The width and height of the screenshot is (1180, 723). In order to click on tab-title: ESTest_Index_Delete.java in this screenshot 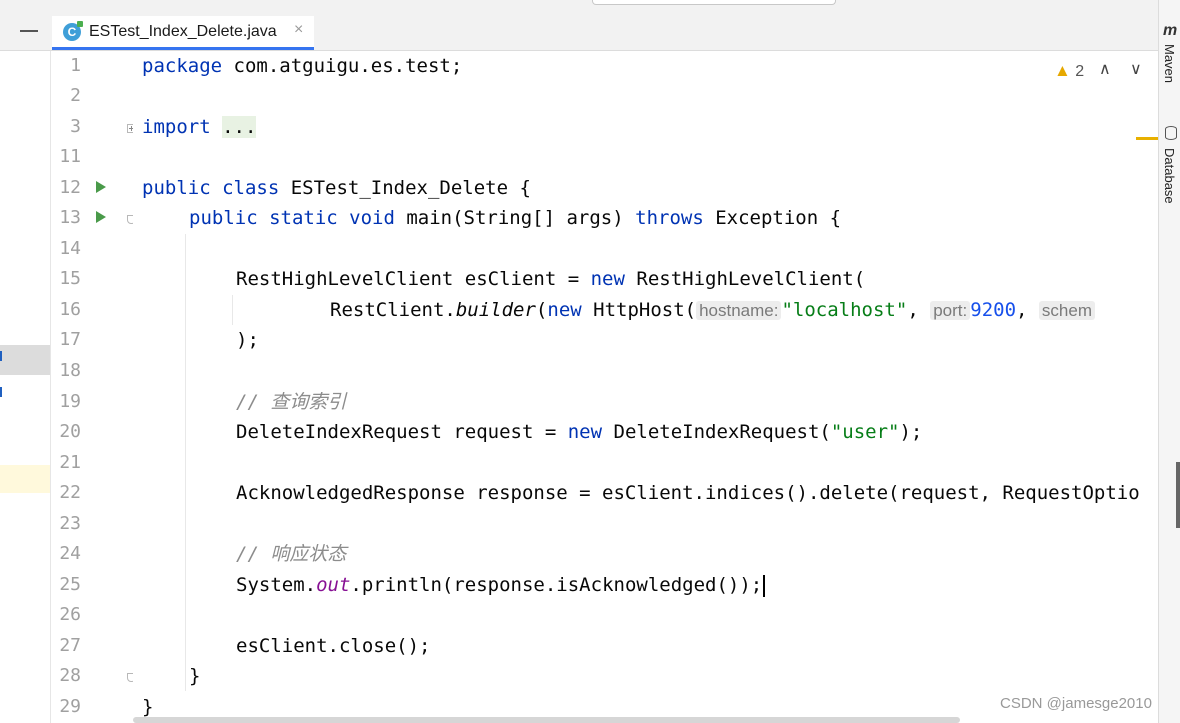, I will do `click(183, 31)`.